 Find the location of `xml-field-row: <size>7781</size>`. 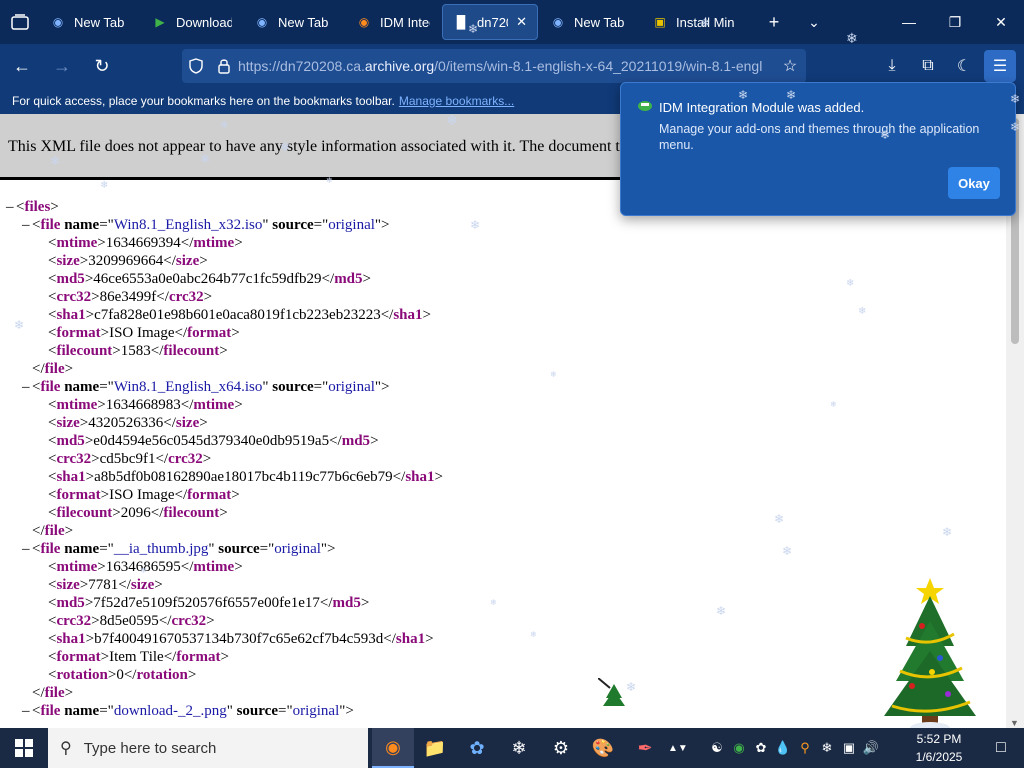

xml-field-row: <size>7781</size> is located at coordinates (105, 585).